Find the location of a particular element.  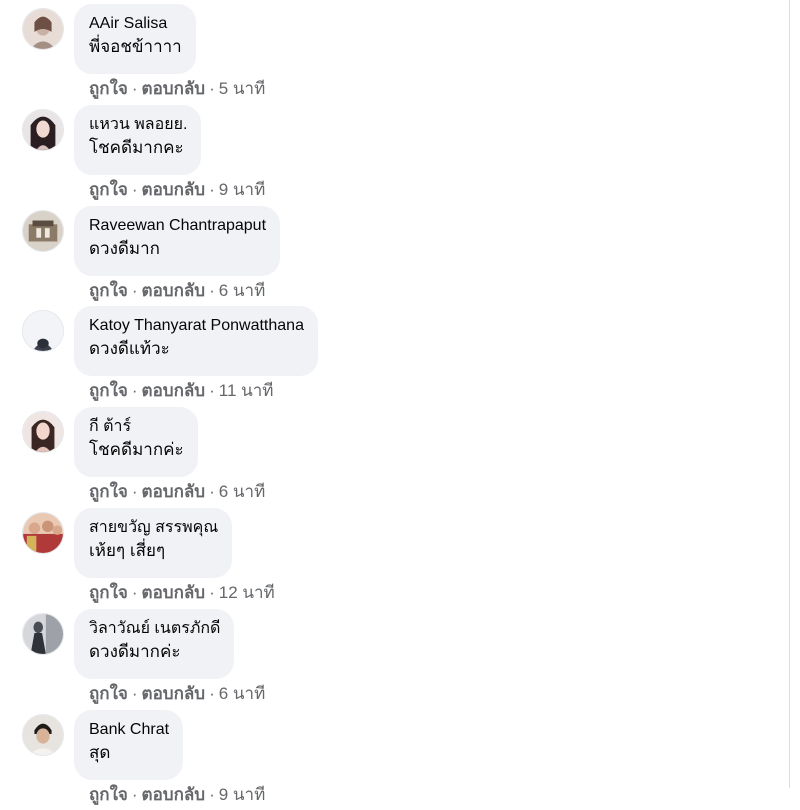

comment-item: Bank Chrat สุด ถูกใจ · ตอบกลับ · 9 นาที is located at coordinates (395, 760).